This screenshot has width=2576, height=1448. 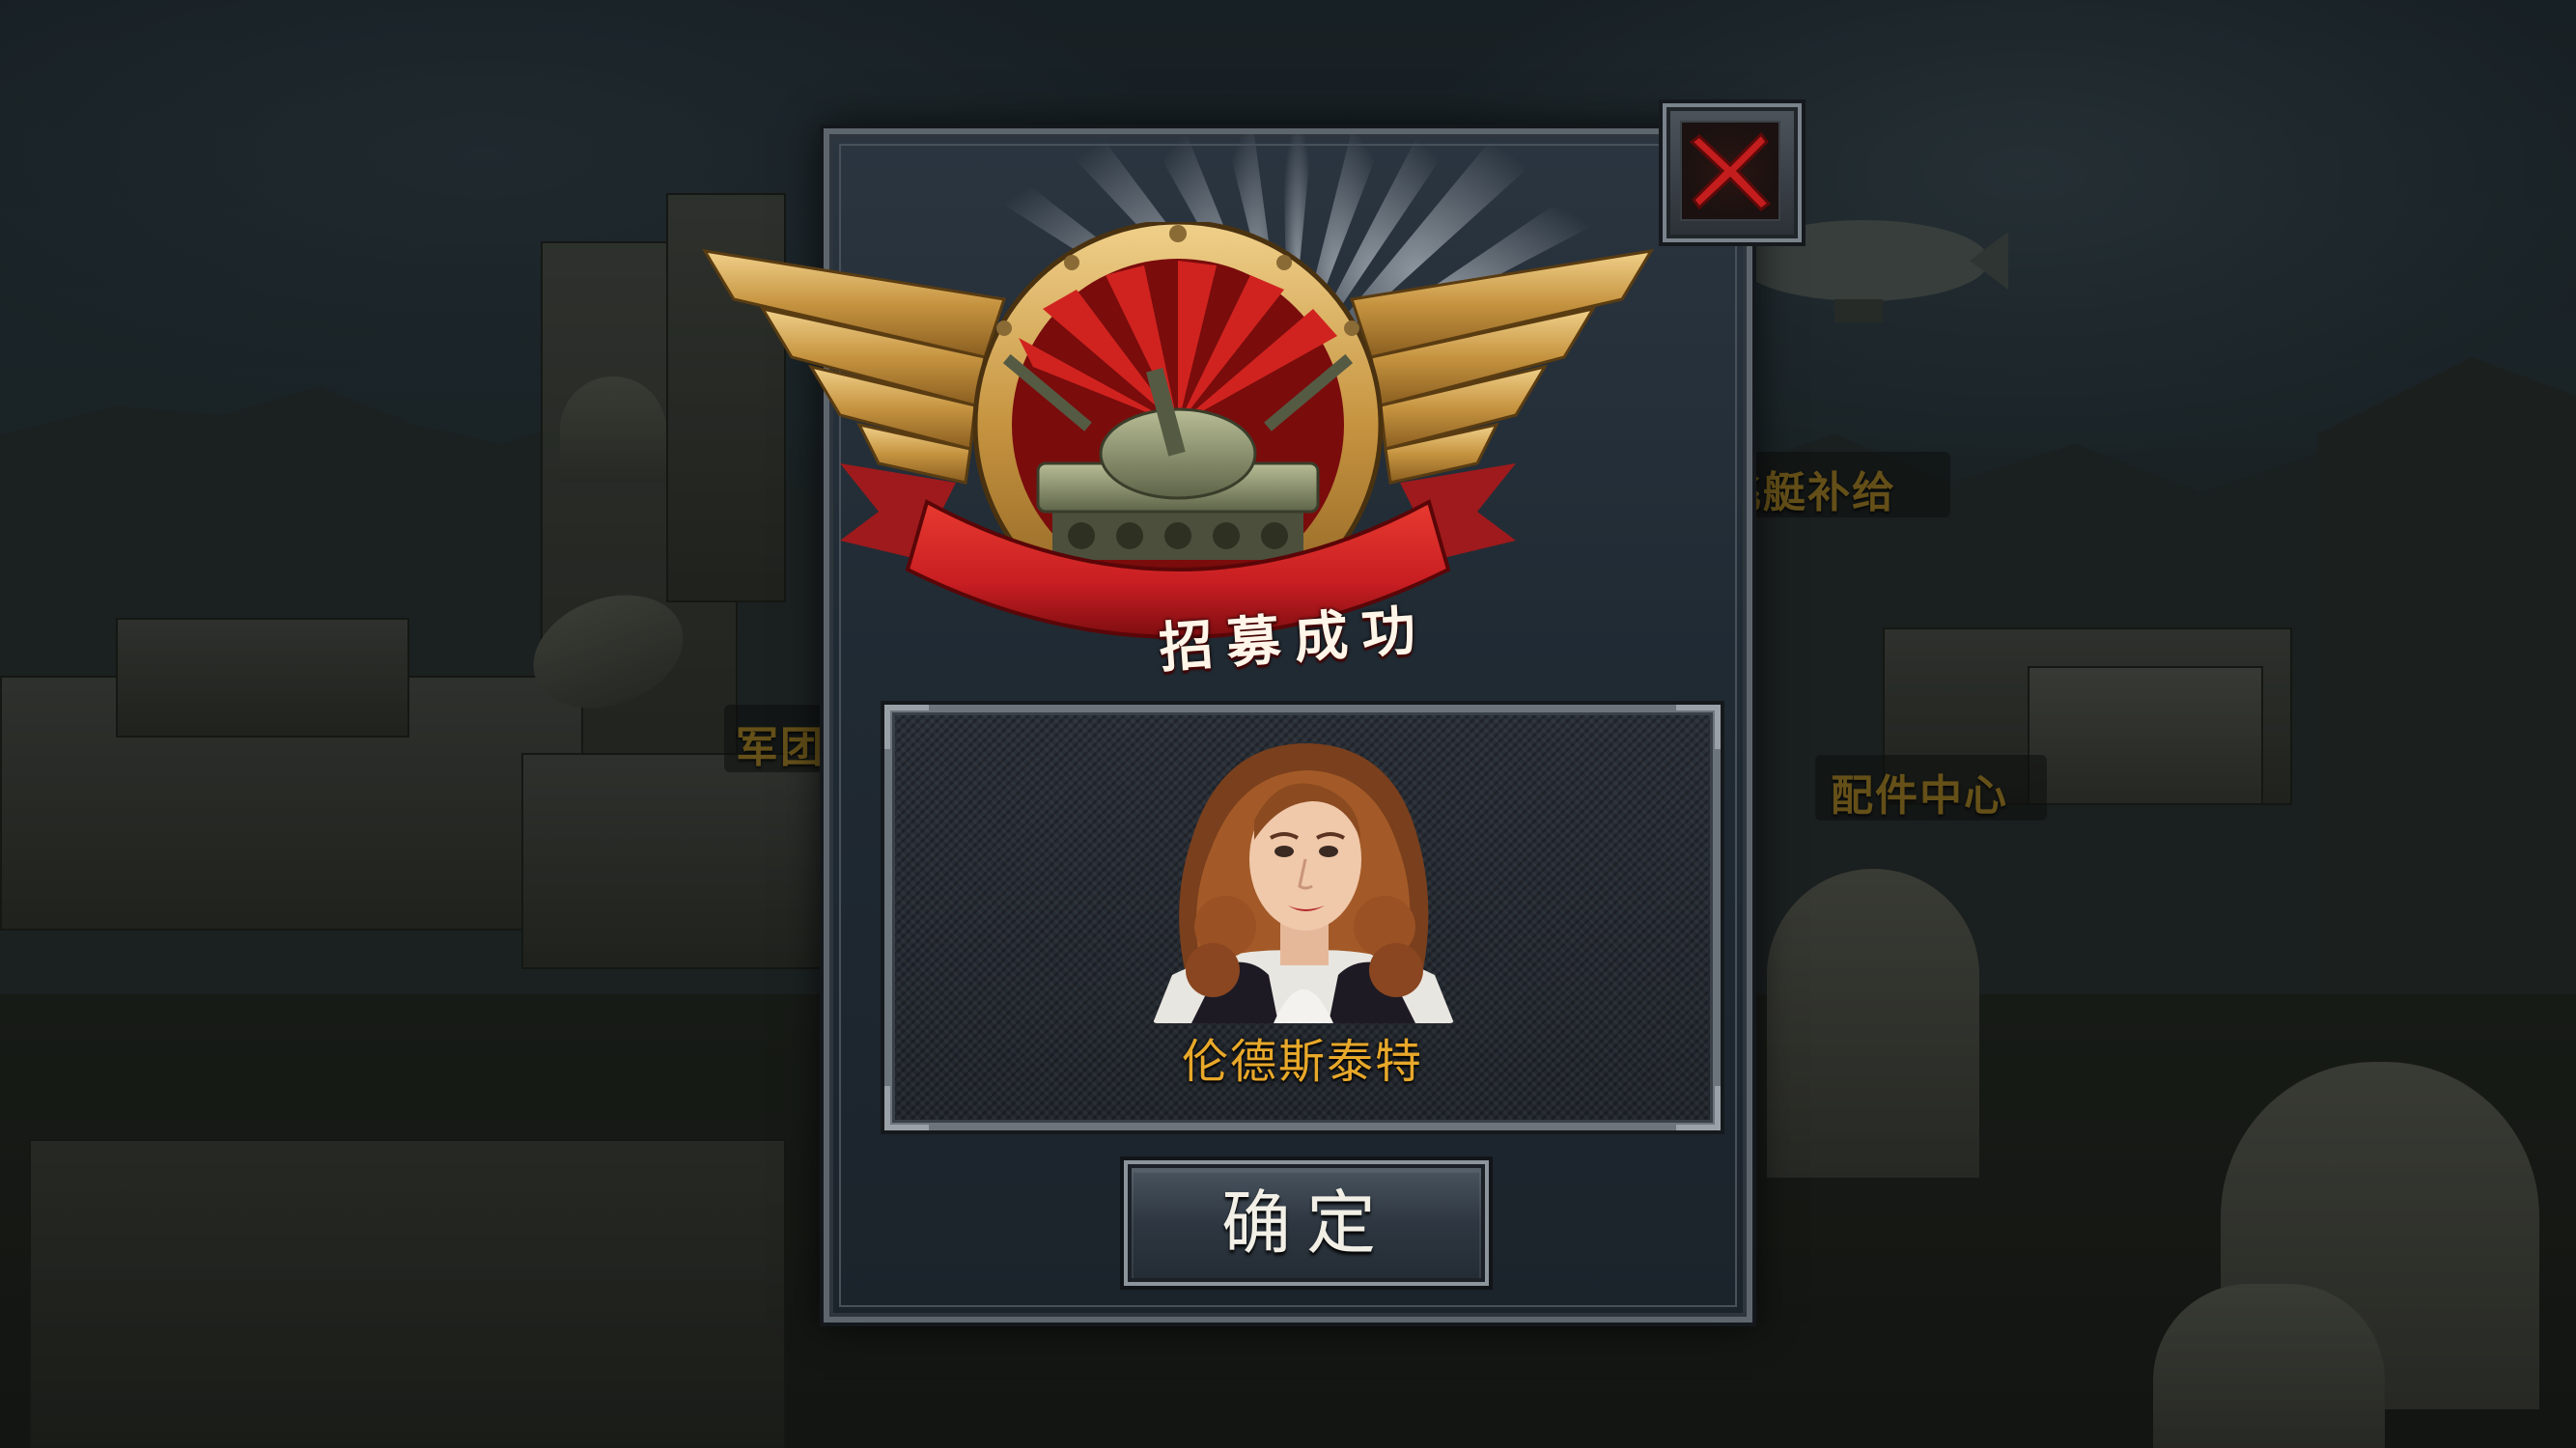 I want to click on close-button, so click(x=1733, y=173).